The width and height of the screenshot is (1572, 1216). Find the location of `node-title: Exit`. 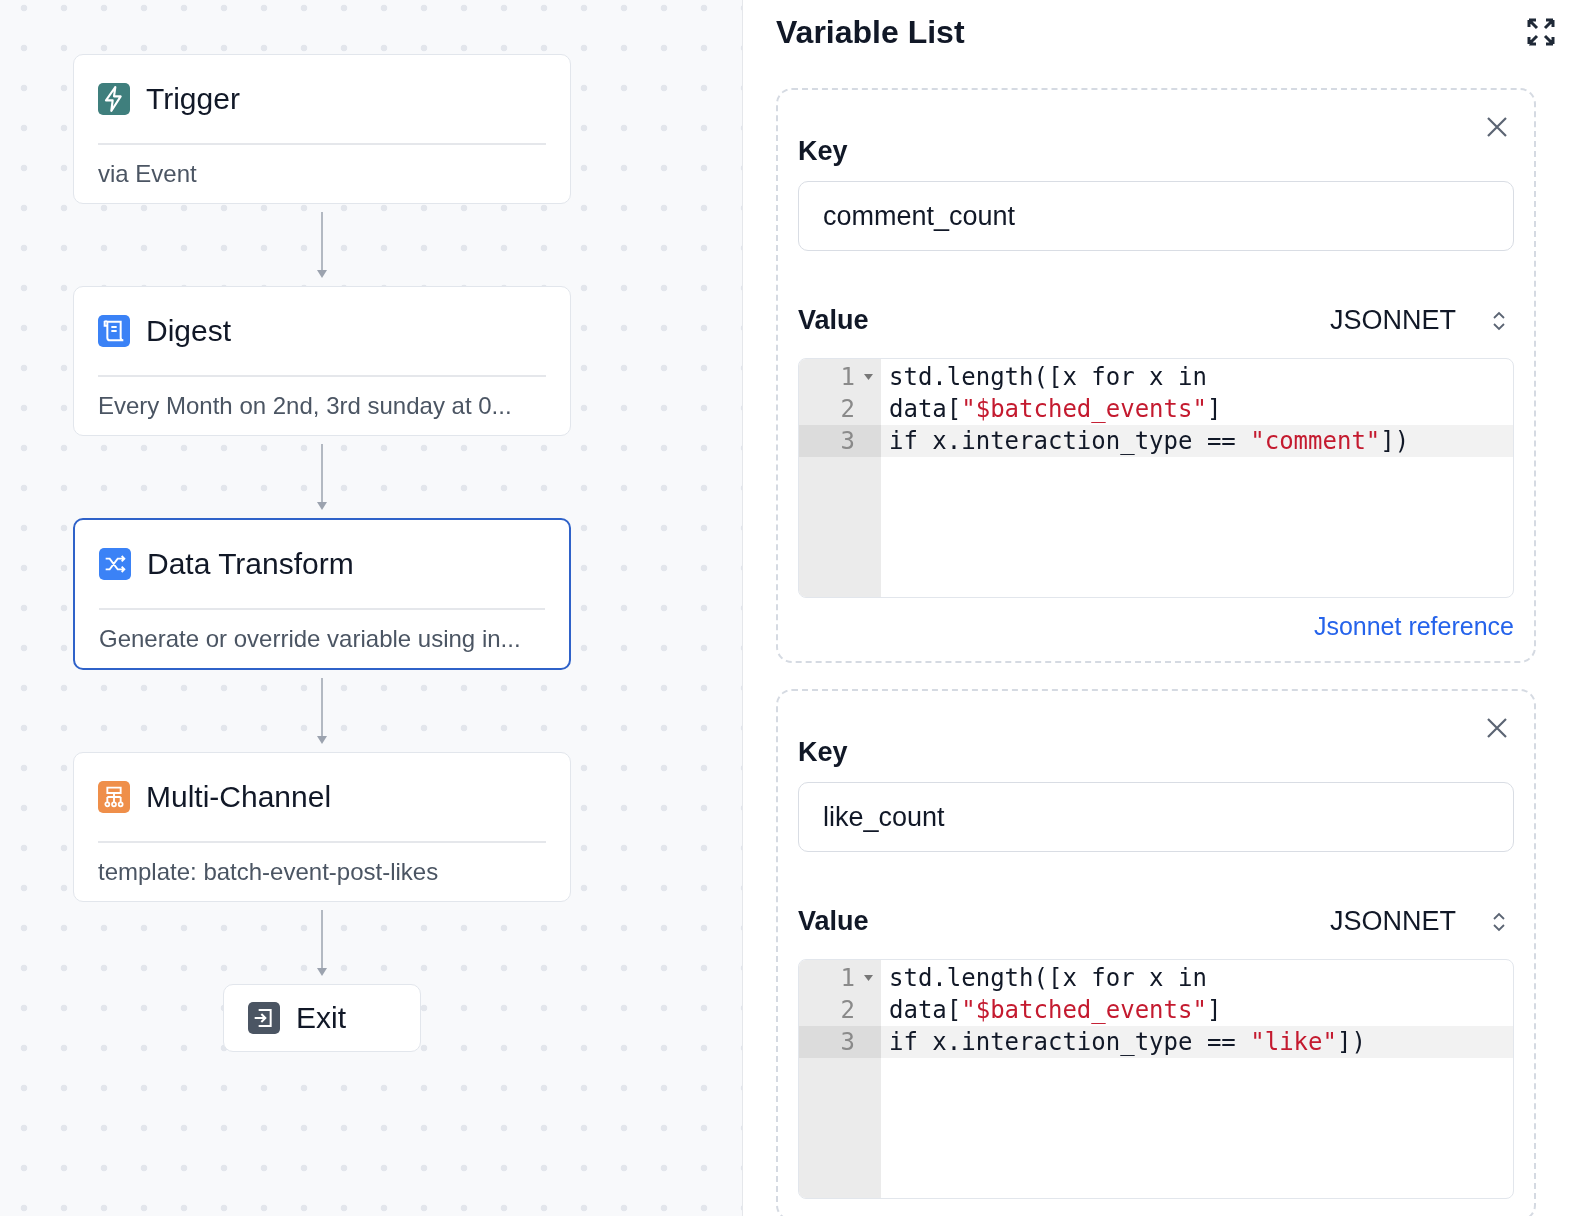

node-title: Exit is located at coordinates (321, 1018).